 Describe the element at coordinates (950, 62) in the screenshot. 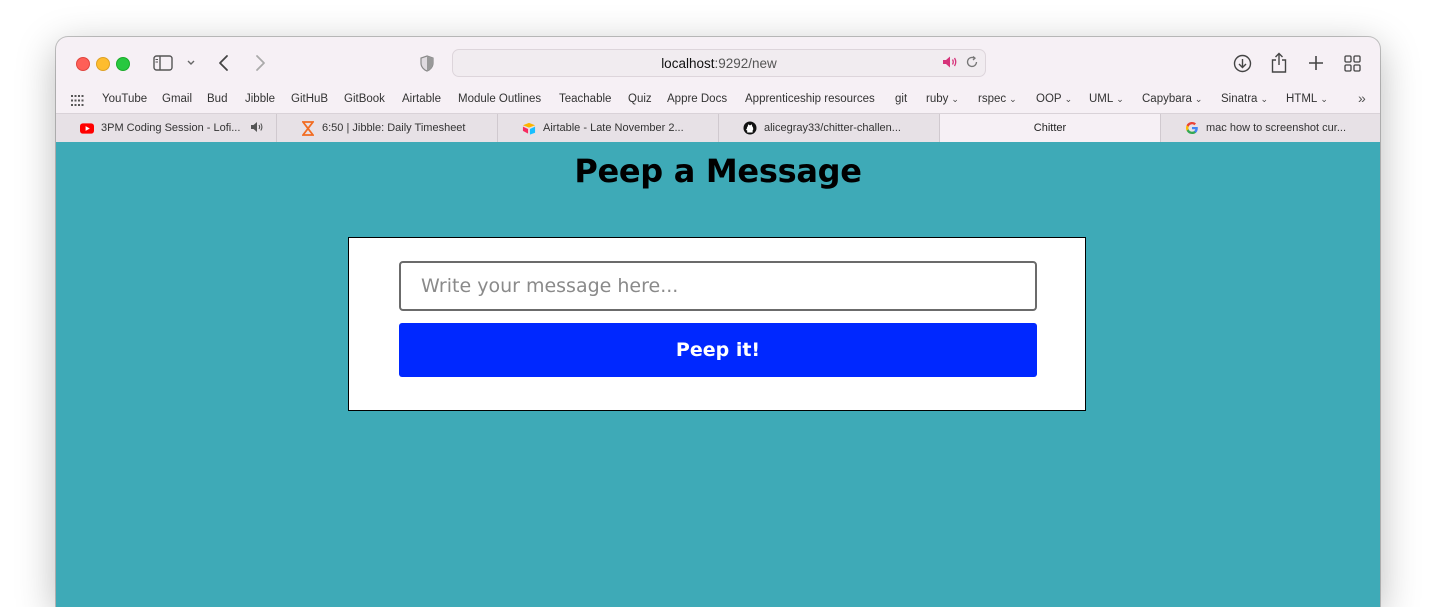

I see `speaker-icon` at that location.